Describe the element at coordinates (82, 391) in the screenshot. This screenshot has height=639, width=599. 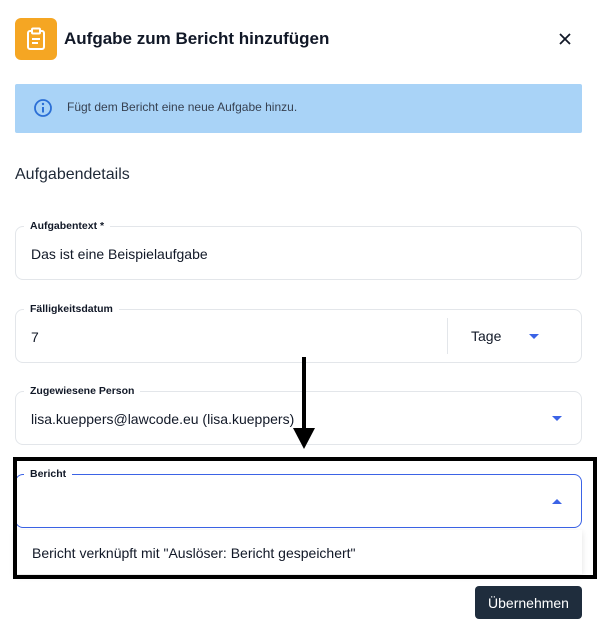
I see `assignee-label: Zugewiesene Person` at that location.